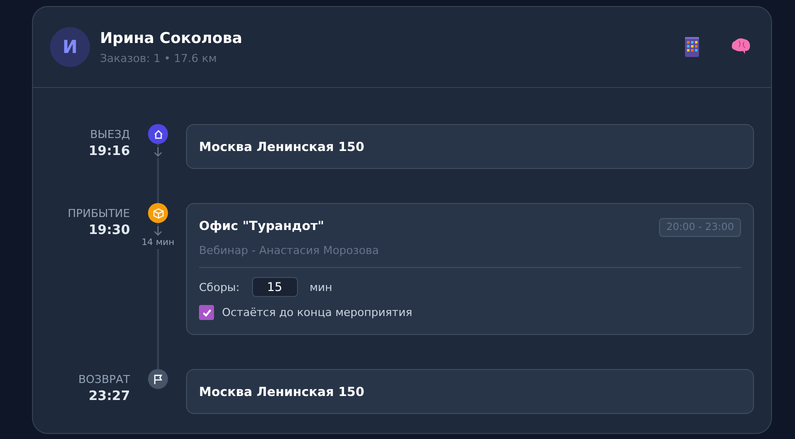 Image resolution: width=795 pixels, height=439 pixels. I want to click on setup-unit: мин, so click(321, 287).